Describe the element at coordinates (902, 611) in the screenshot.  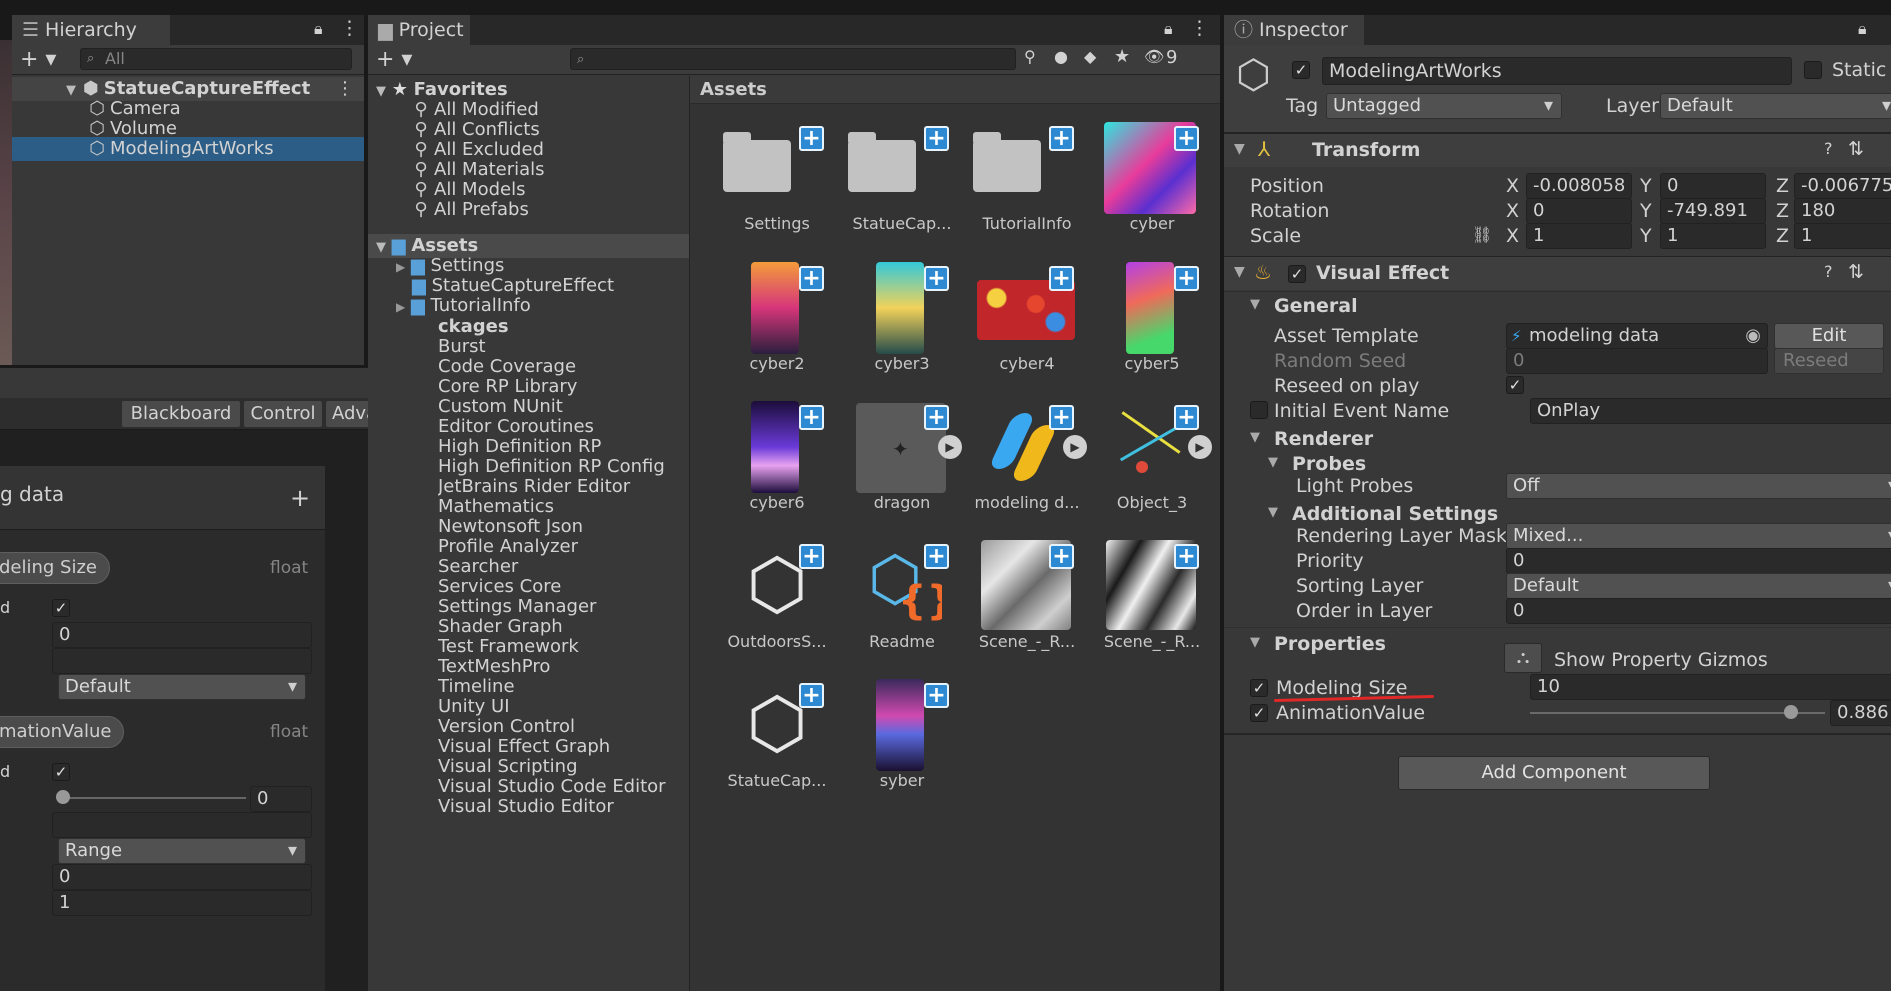
I see `asset-readme: ⬡{}+Readme` at that location.